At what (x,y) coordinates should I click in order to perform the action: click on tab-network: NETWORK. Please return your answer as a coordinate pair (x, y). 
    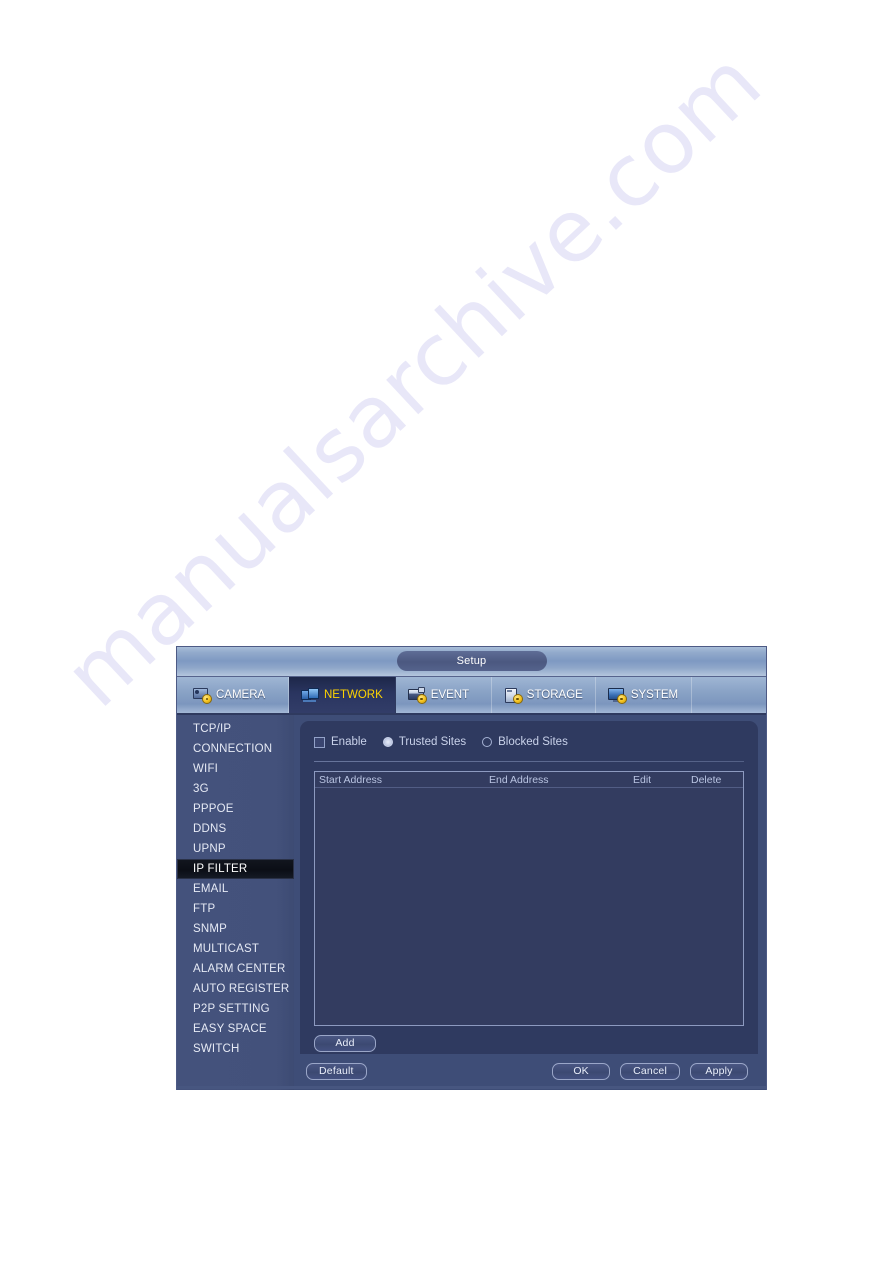
    Looking at the image, I should click on (342, 695).